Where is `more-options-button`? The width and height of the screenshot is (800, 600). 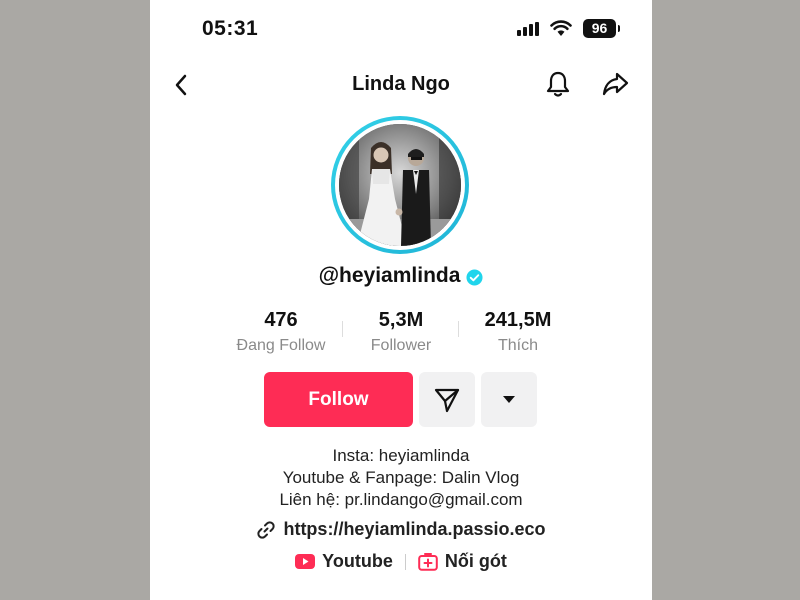 more-options-button is located at coordinates (509, 399).